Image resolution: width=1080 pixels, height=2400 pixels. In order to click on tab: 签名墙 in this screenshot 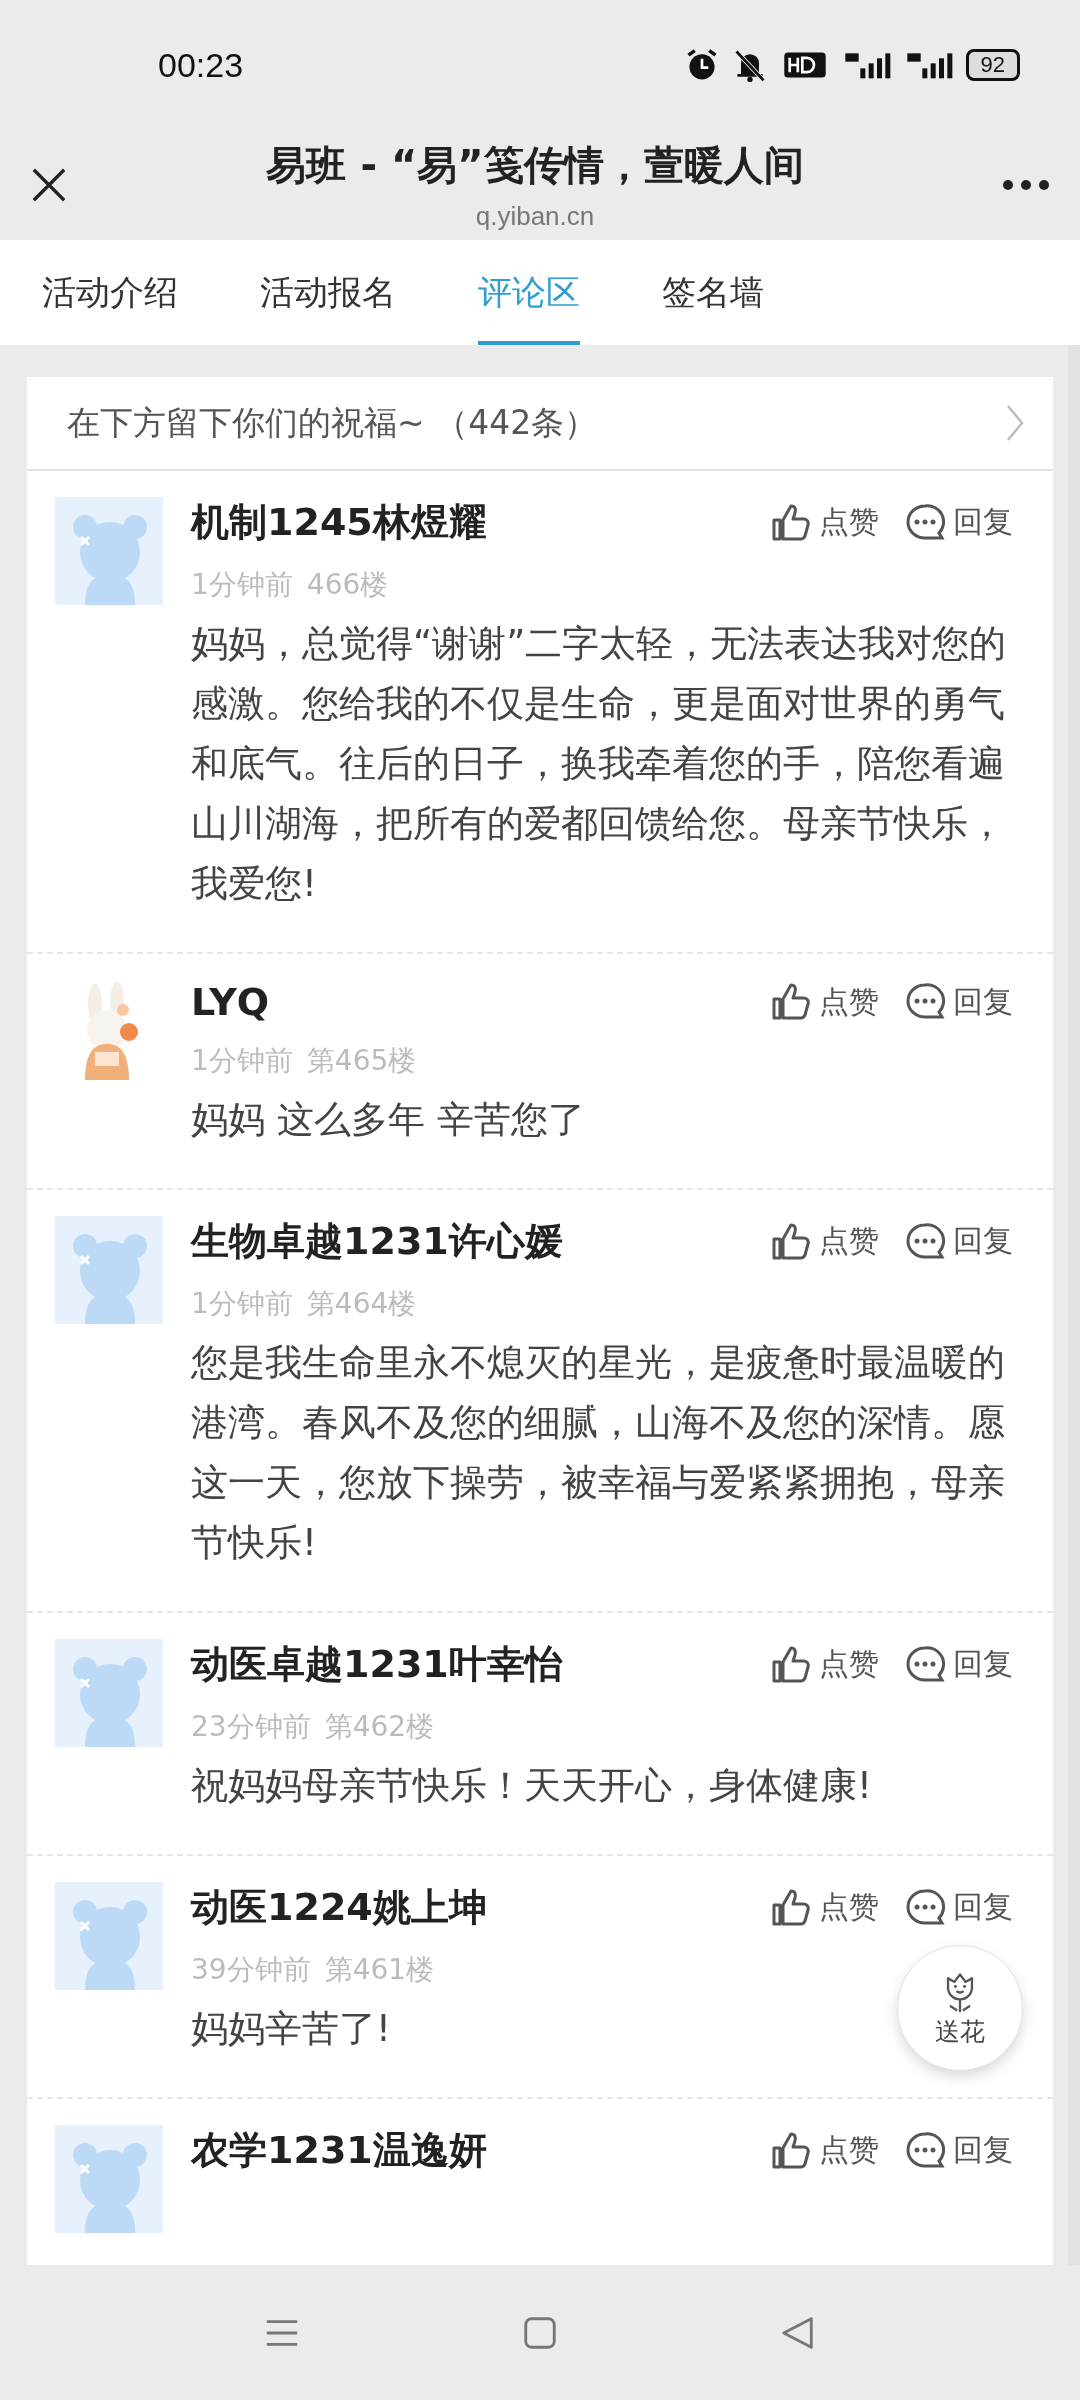, I will do `click(713, 292)`.